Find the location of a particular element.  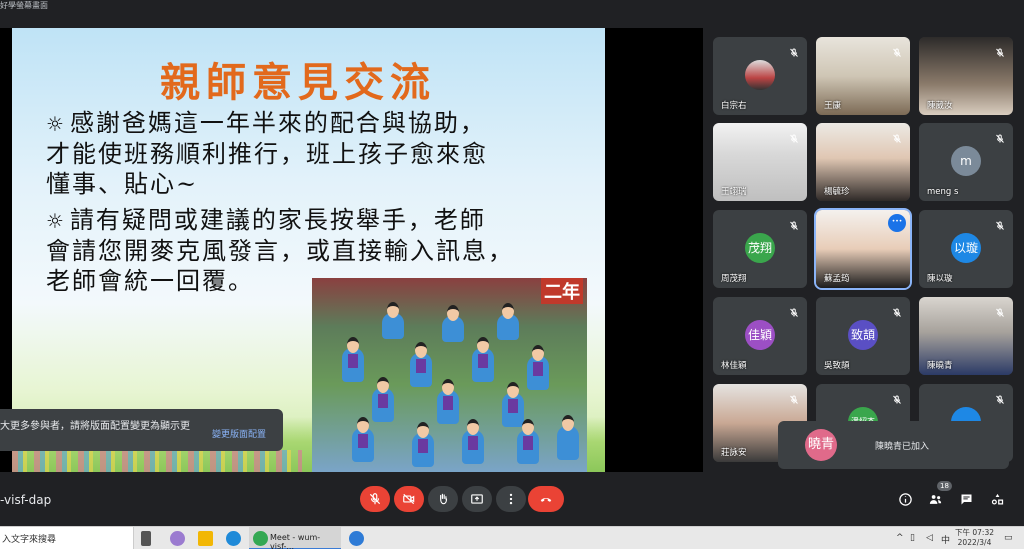

participant-tile: 致頡 吳致頡 is located at coordinates (863, 336).